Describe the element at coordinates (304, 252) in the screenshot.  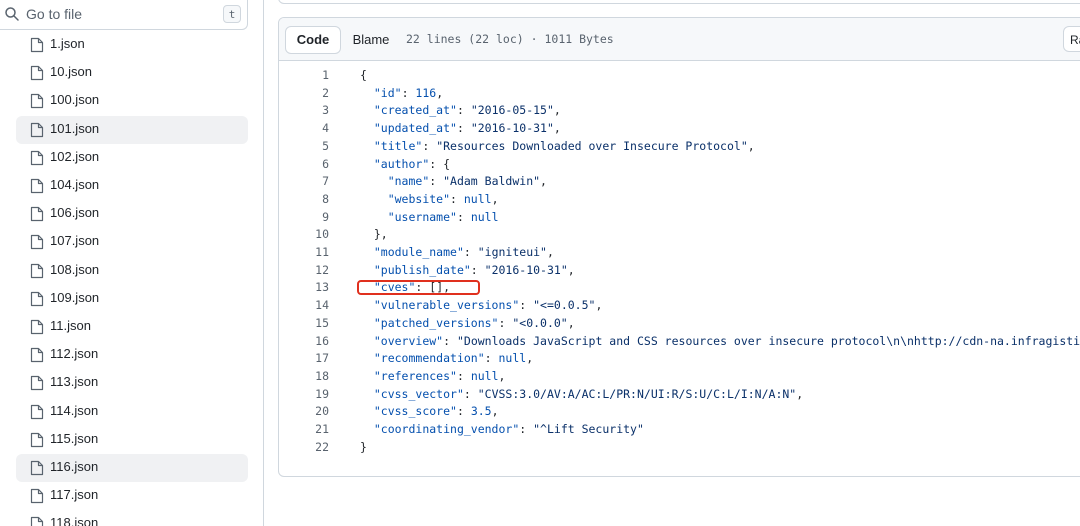
I see `line-number: 11` at that location.